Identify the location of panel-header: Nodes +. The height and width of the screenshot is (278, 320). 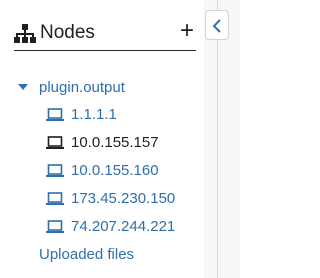
(105, 34).